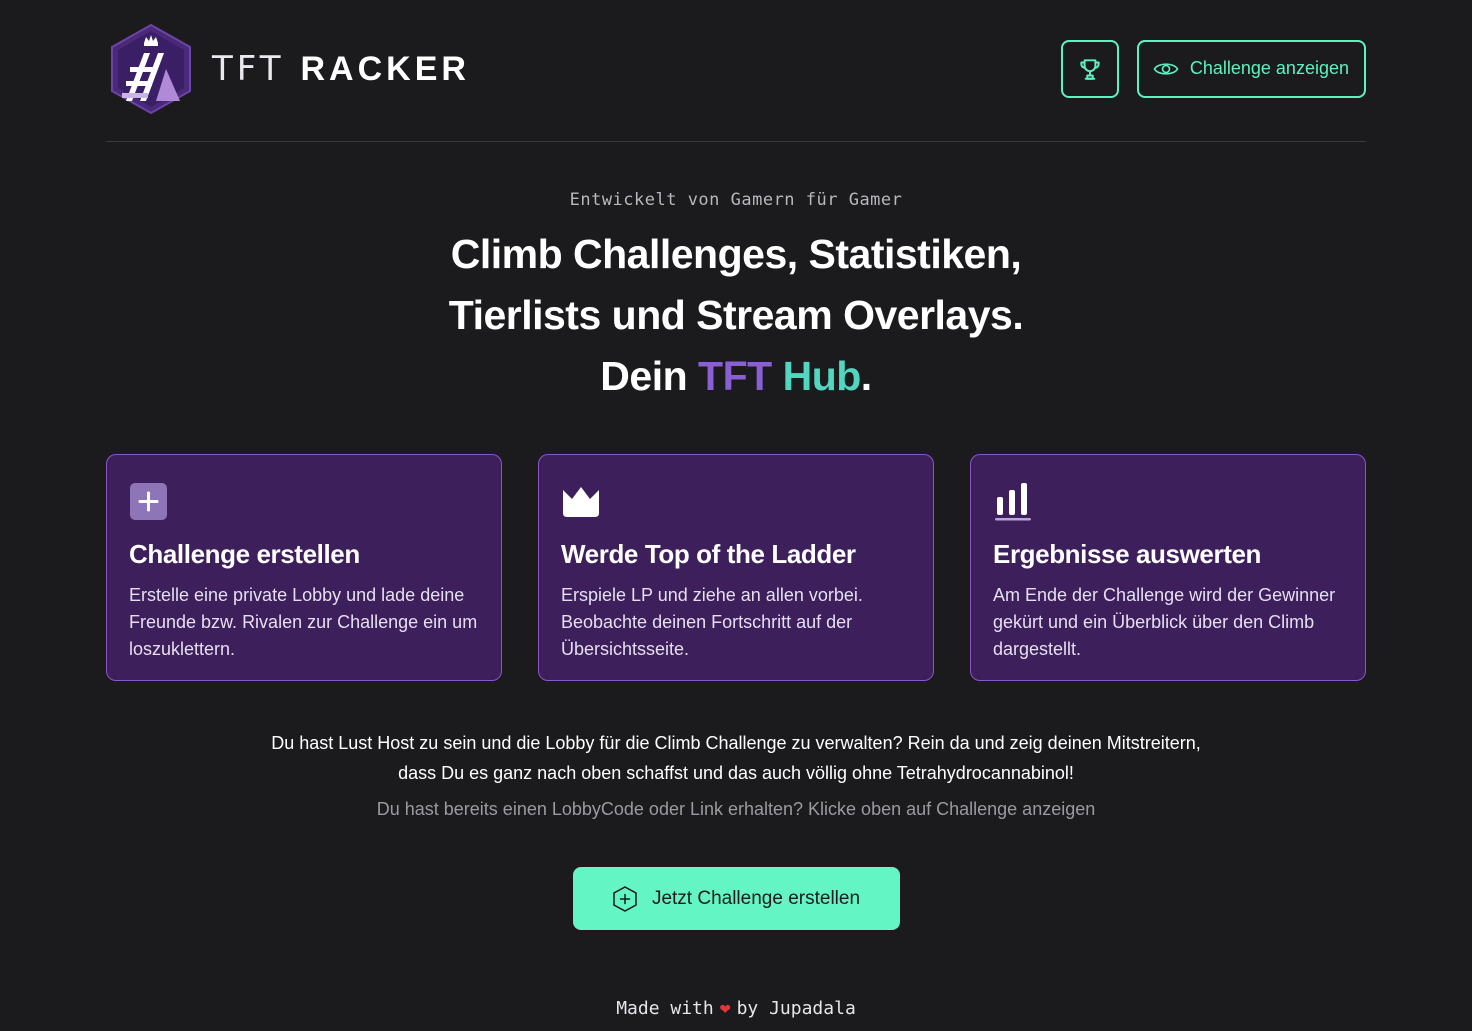 The height and width of the screenshot is (1031, 1472). I want to click on create-challenge-button: Jetzt Challenge erstellen, so click(736, 898).